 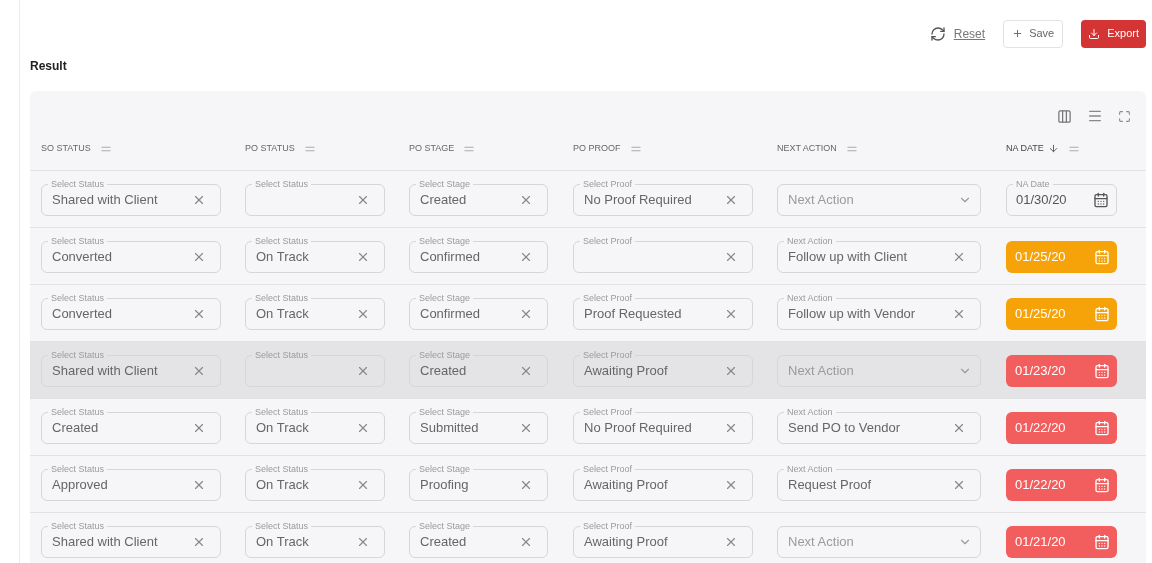 I want to click on field-value: Follow up with Vendor, so click(x=852, y=314).